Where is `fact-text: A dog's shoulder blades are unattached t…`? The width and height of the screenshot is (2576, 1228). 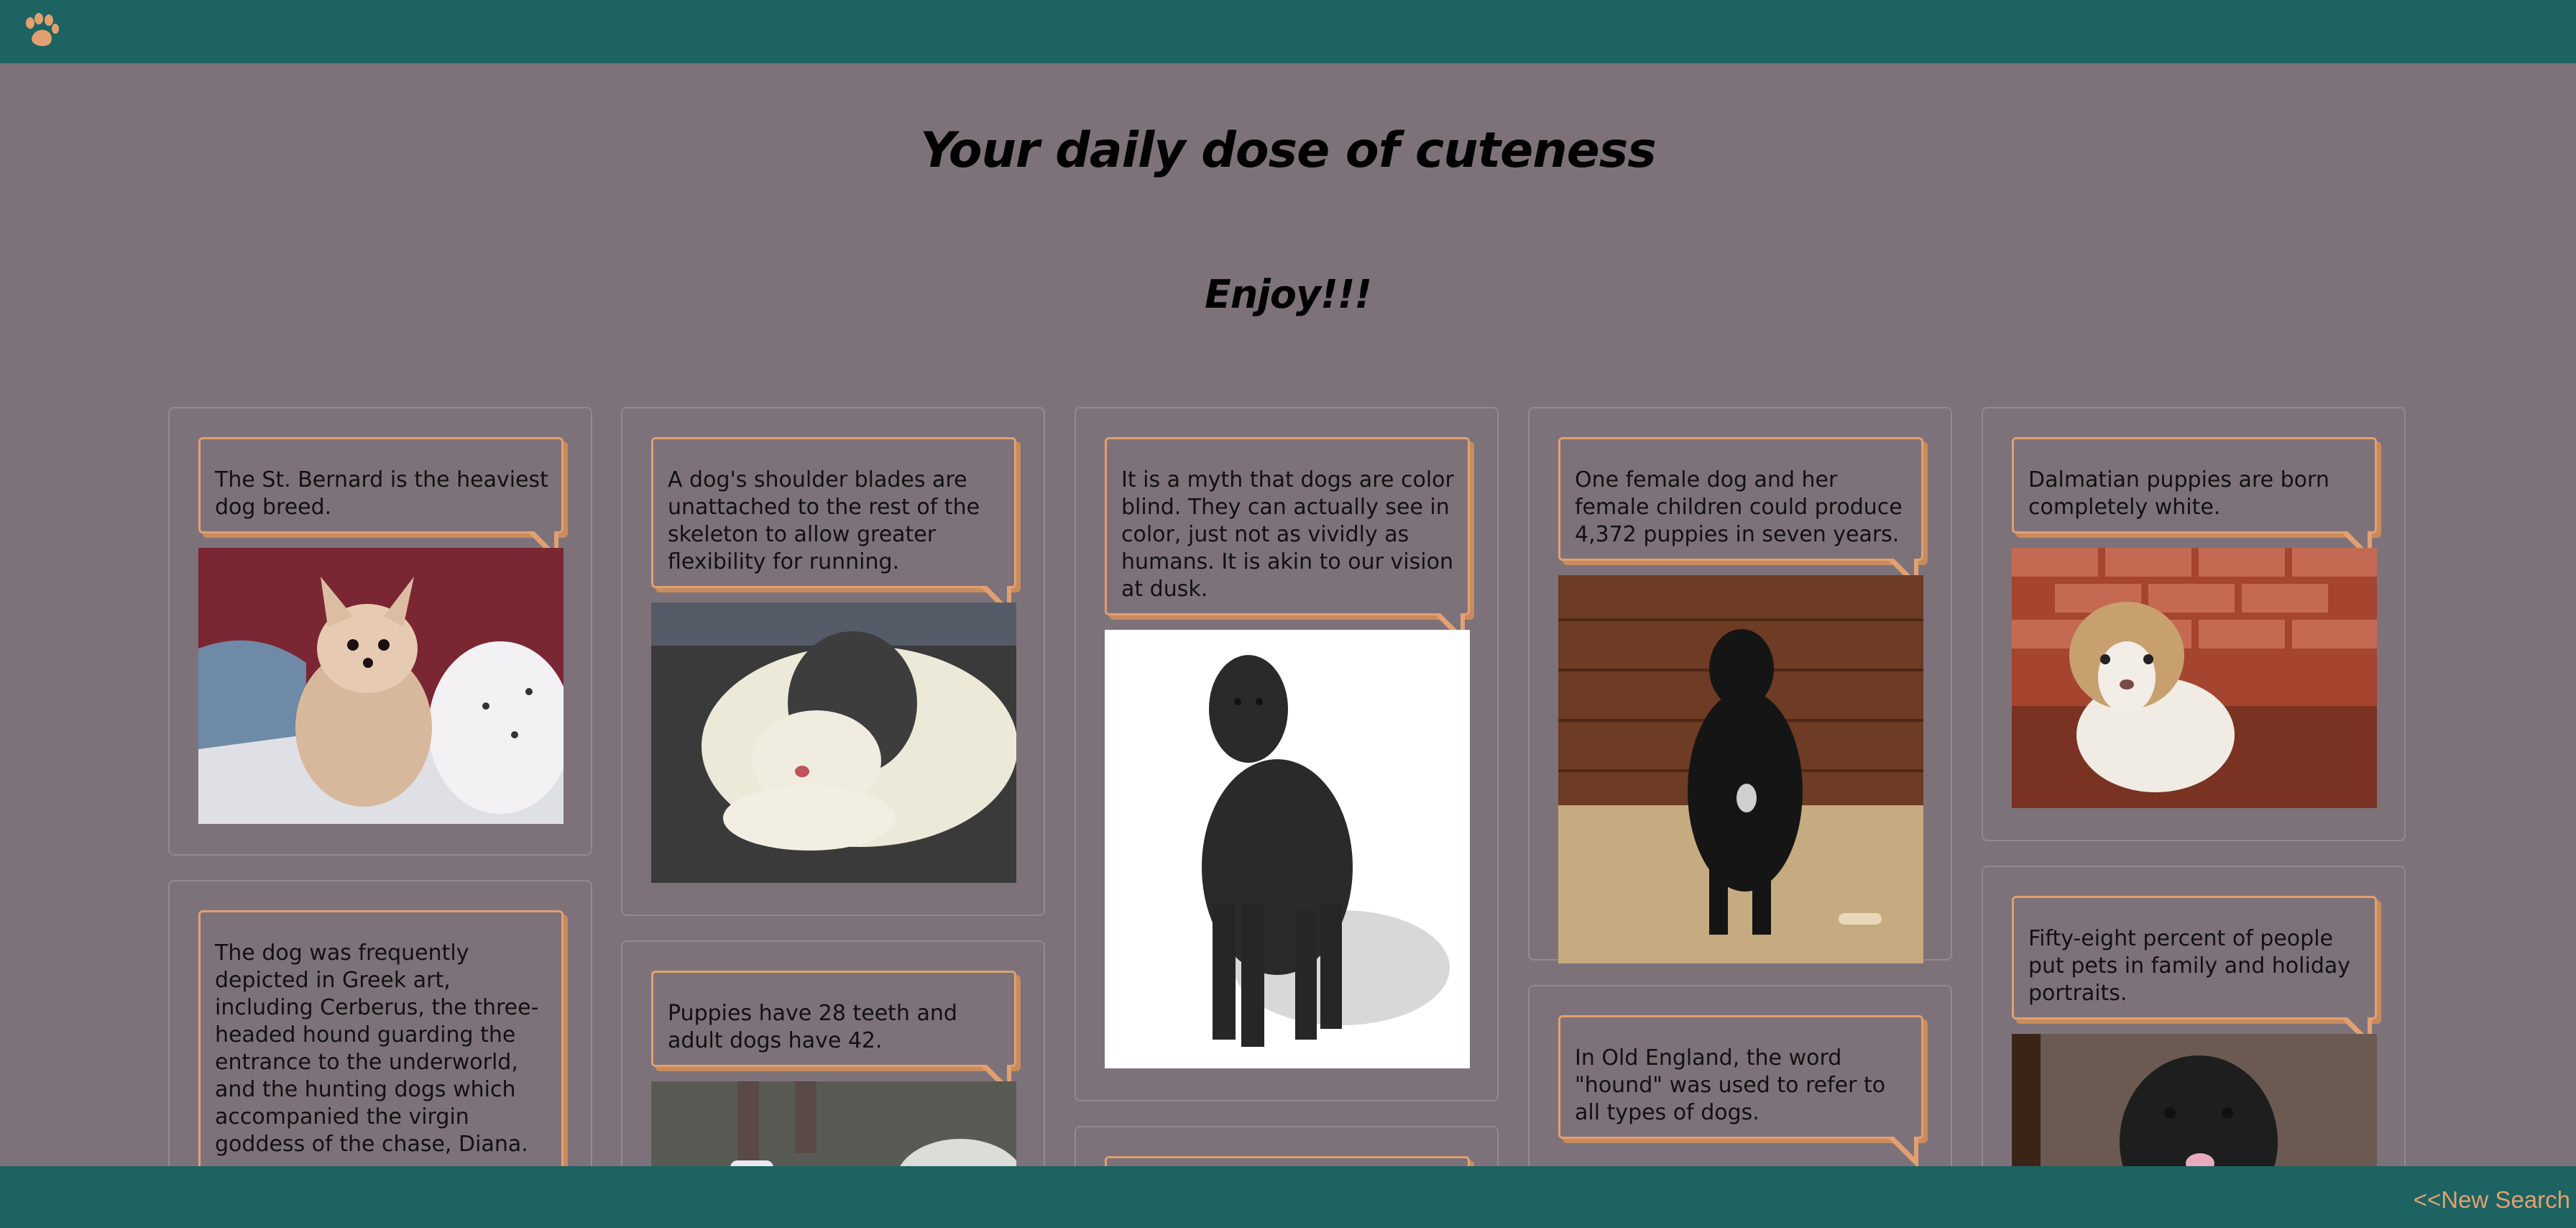
fact-text: A dog's shoulder blades are unattached t… is located at coordinates (824, 520).